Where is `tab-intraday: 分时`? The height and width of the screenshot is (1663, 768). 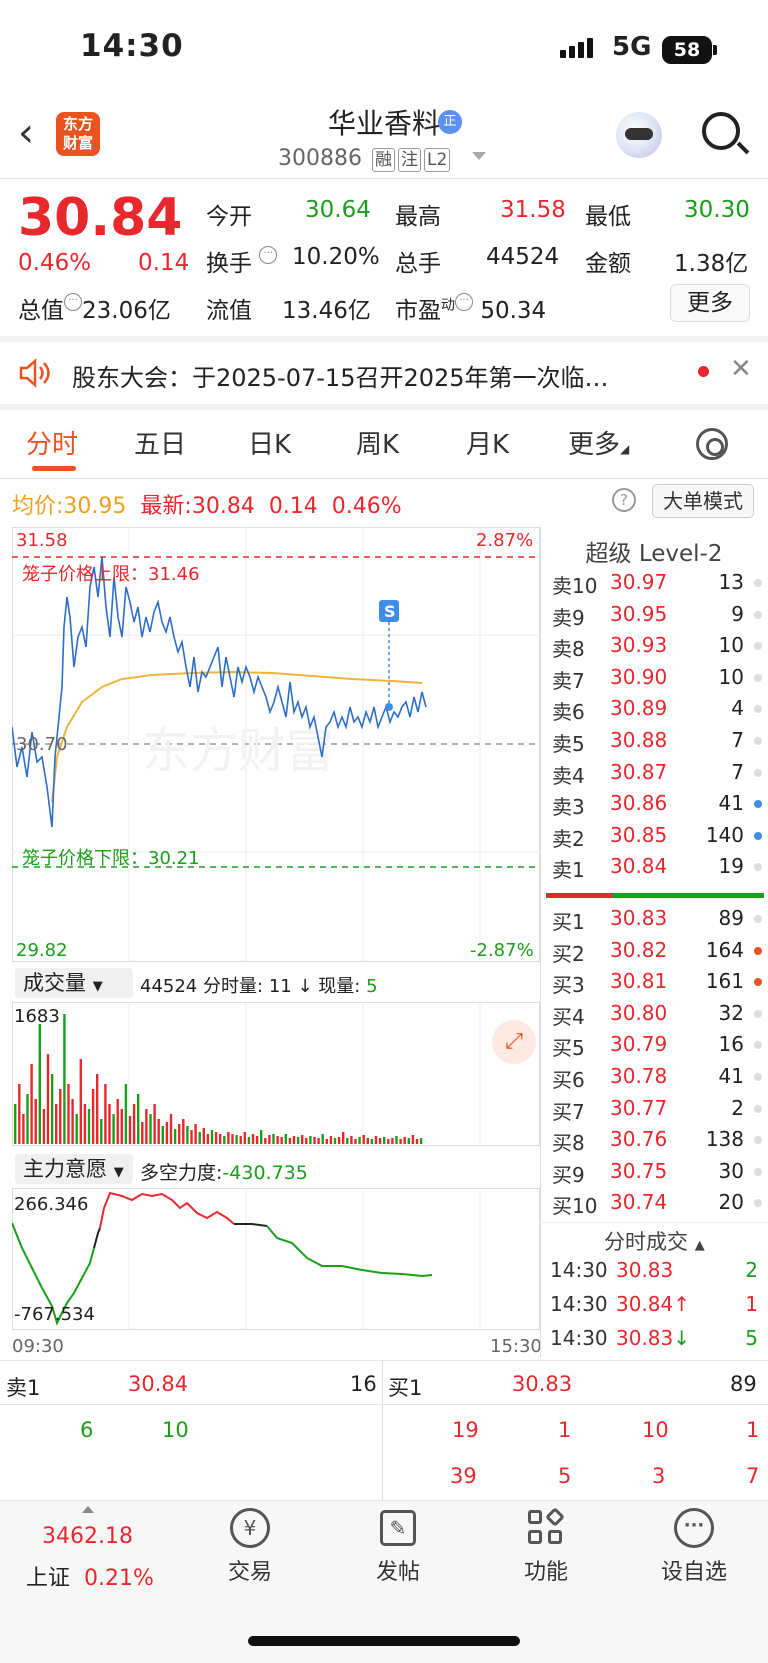 tab-intraday: 分时 is located at coordinates (52, 442).